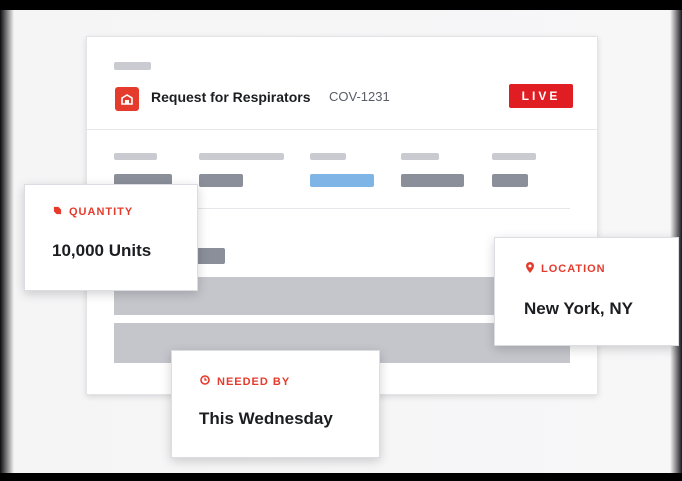 Image resolution: width=682 pixels, height=481 pixels. Describe the element at coordinates (266, 418) in the screenshot. I see `needed-by-value: This Wednesday` at that location.